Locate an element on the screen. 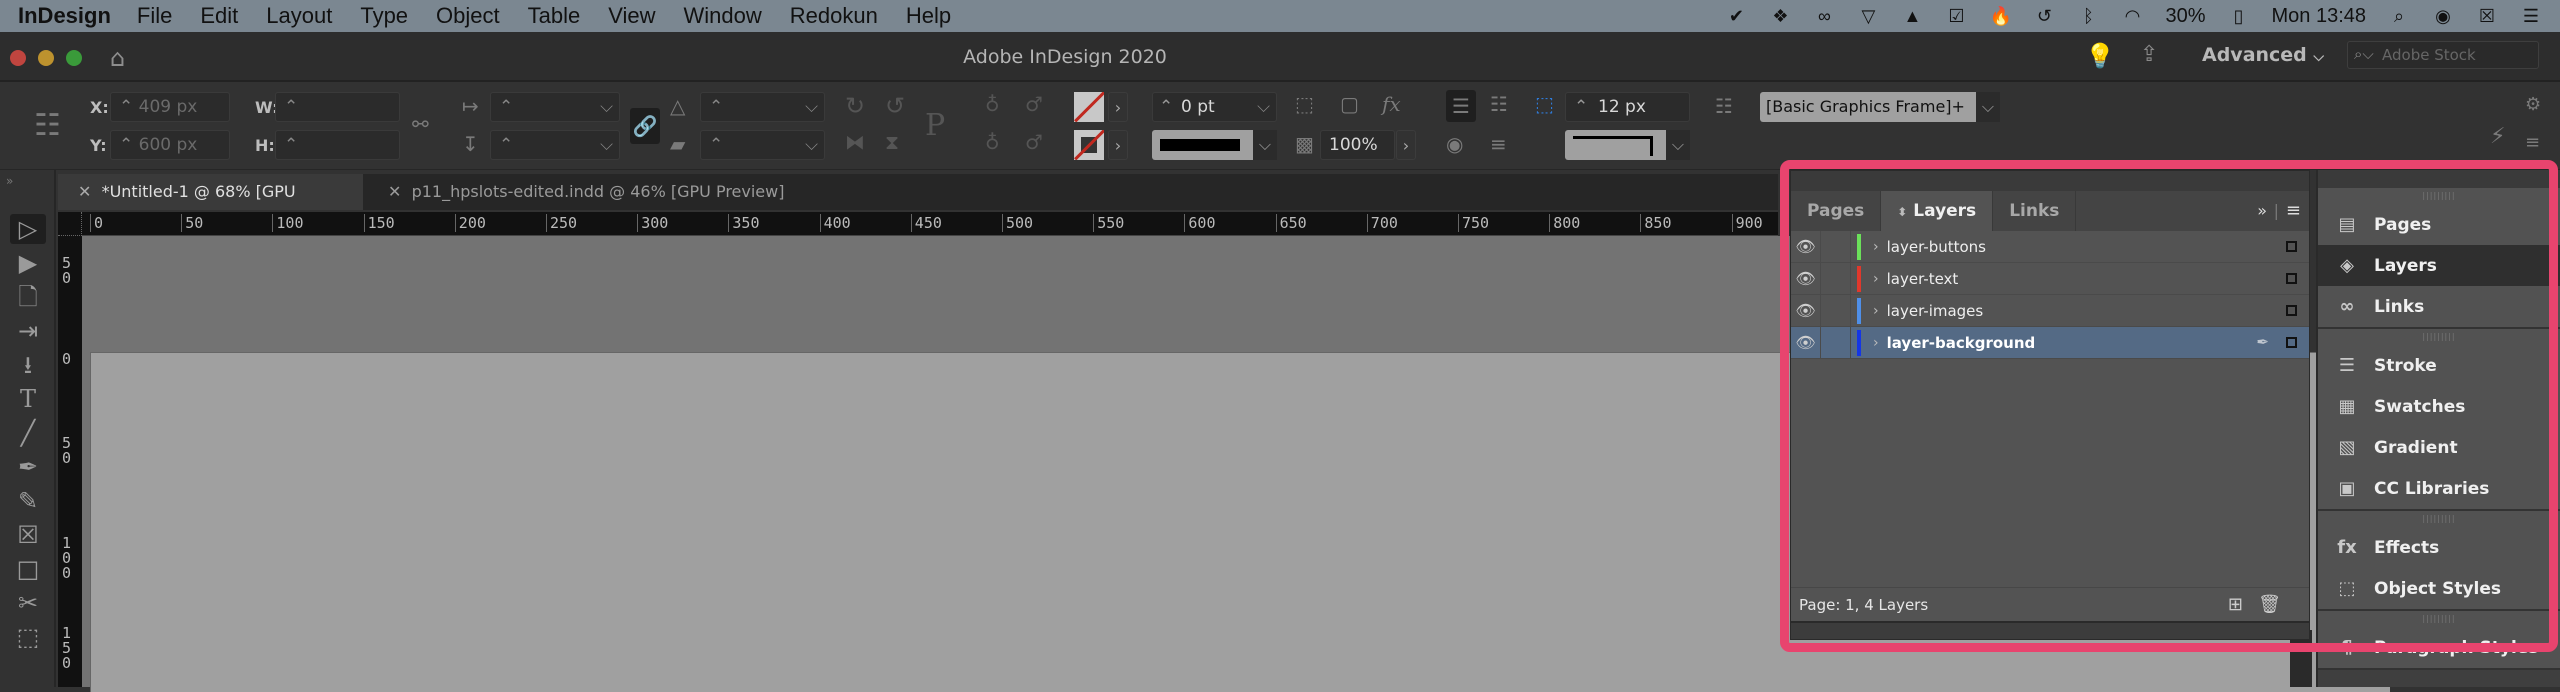 The width and height of the screenshot is (2560, 692). ruler-origin is located at coordinates (70, 224).